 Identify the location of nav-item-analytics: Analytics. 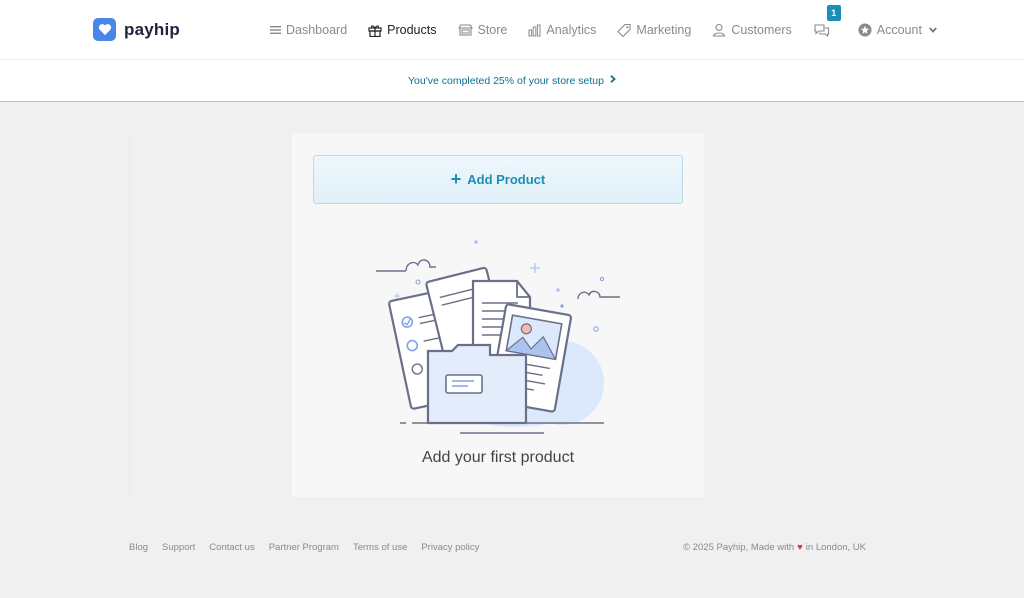
(562, 30).